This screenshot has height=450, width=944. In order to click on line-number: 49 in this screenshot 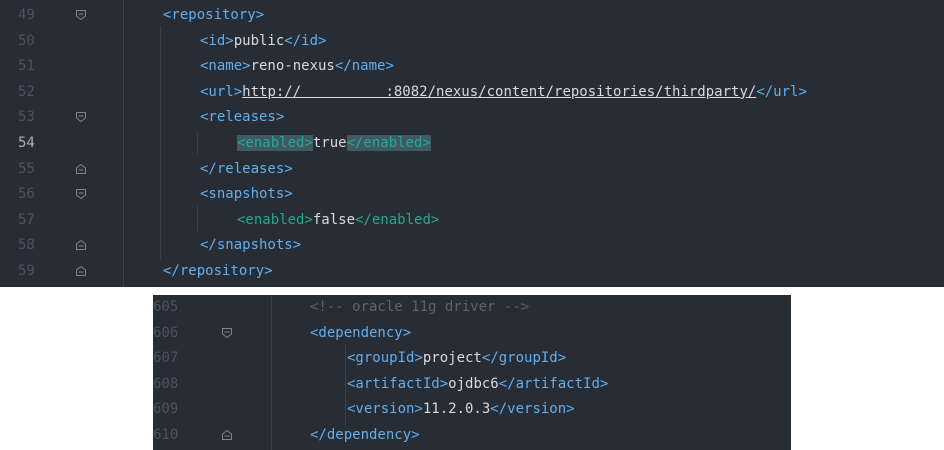, I will do `click(26, 15)`.